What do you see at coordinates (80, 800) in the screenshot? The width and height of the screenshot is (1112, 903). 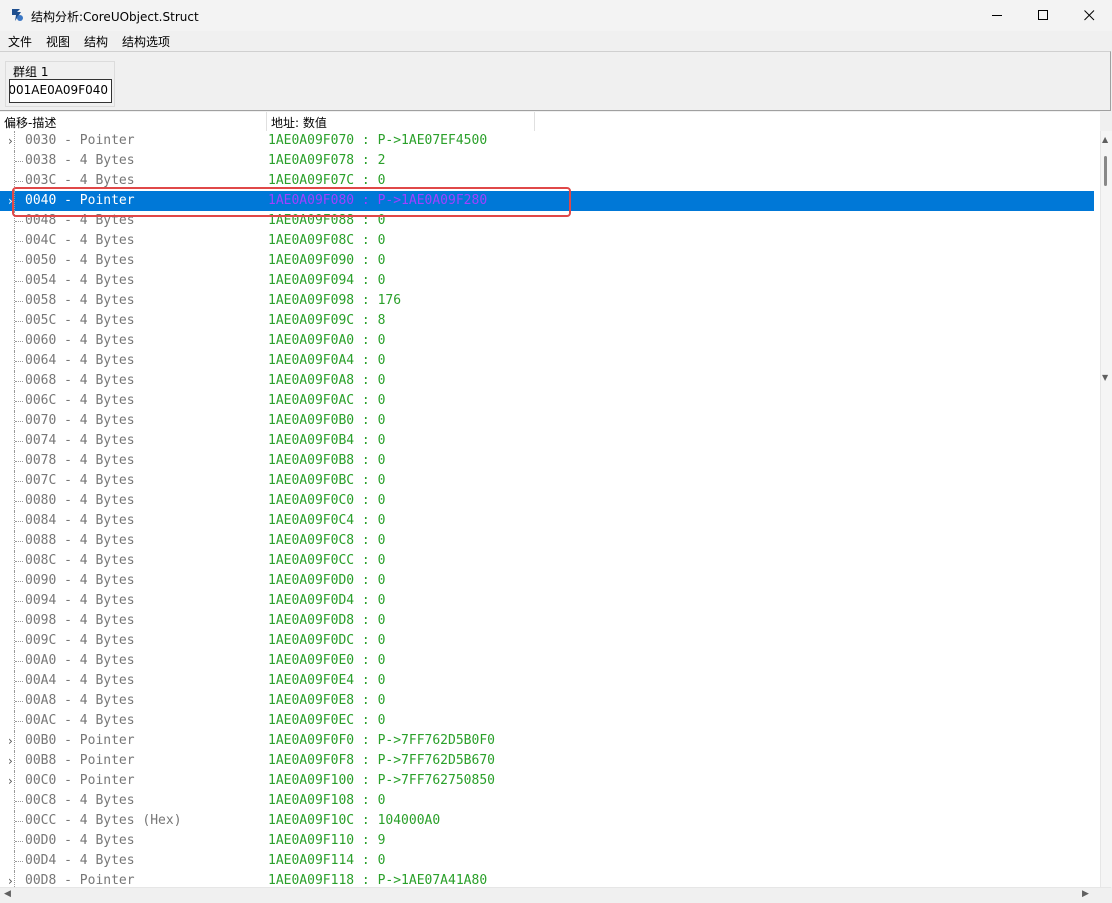 I see `row-offset-description: 00C8 - 4 Bytes` at bounding box center [80, 800].